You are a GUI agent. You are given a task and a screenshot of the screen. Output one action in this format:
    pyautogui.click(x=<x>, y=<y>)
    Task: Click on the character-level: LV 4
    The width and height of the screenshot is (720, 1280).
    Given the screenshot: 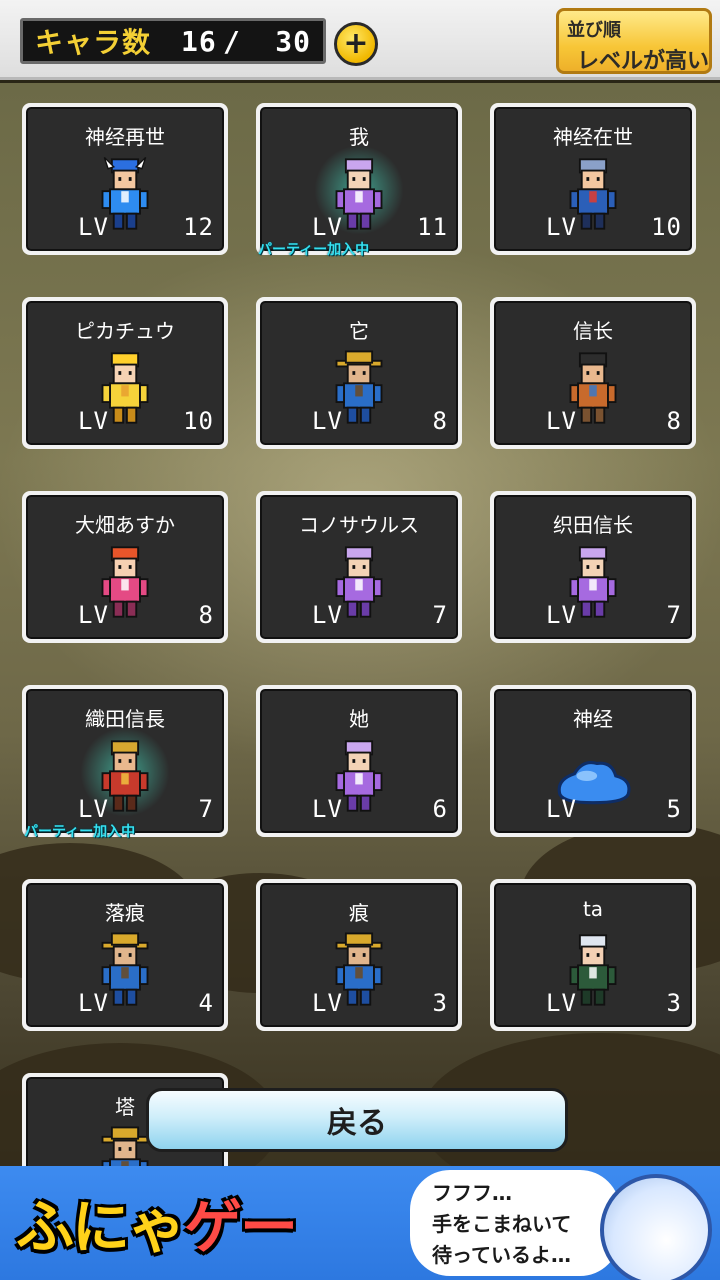 What is the action you would take?
    pyautogui.click(x=146, y=1003)
    